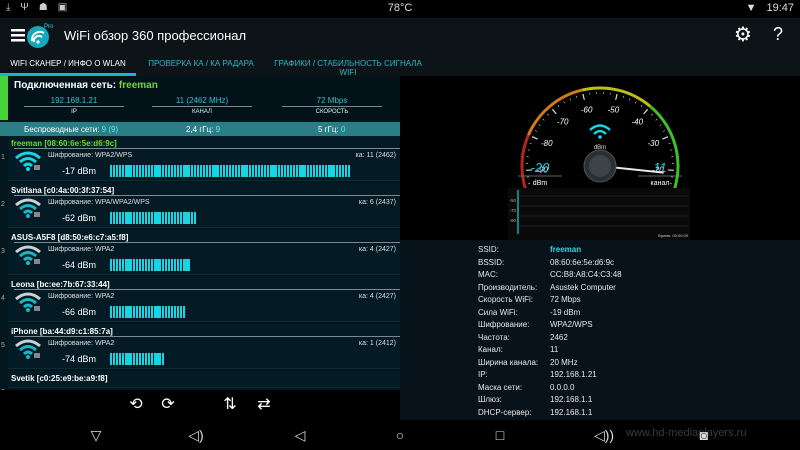 This screenshot has width=800, height=450. I want to click on screenshot-icon: ◙, so click(704, 435).